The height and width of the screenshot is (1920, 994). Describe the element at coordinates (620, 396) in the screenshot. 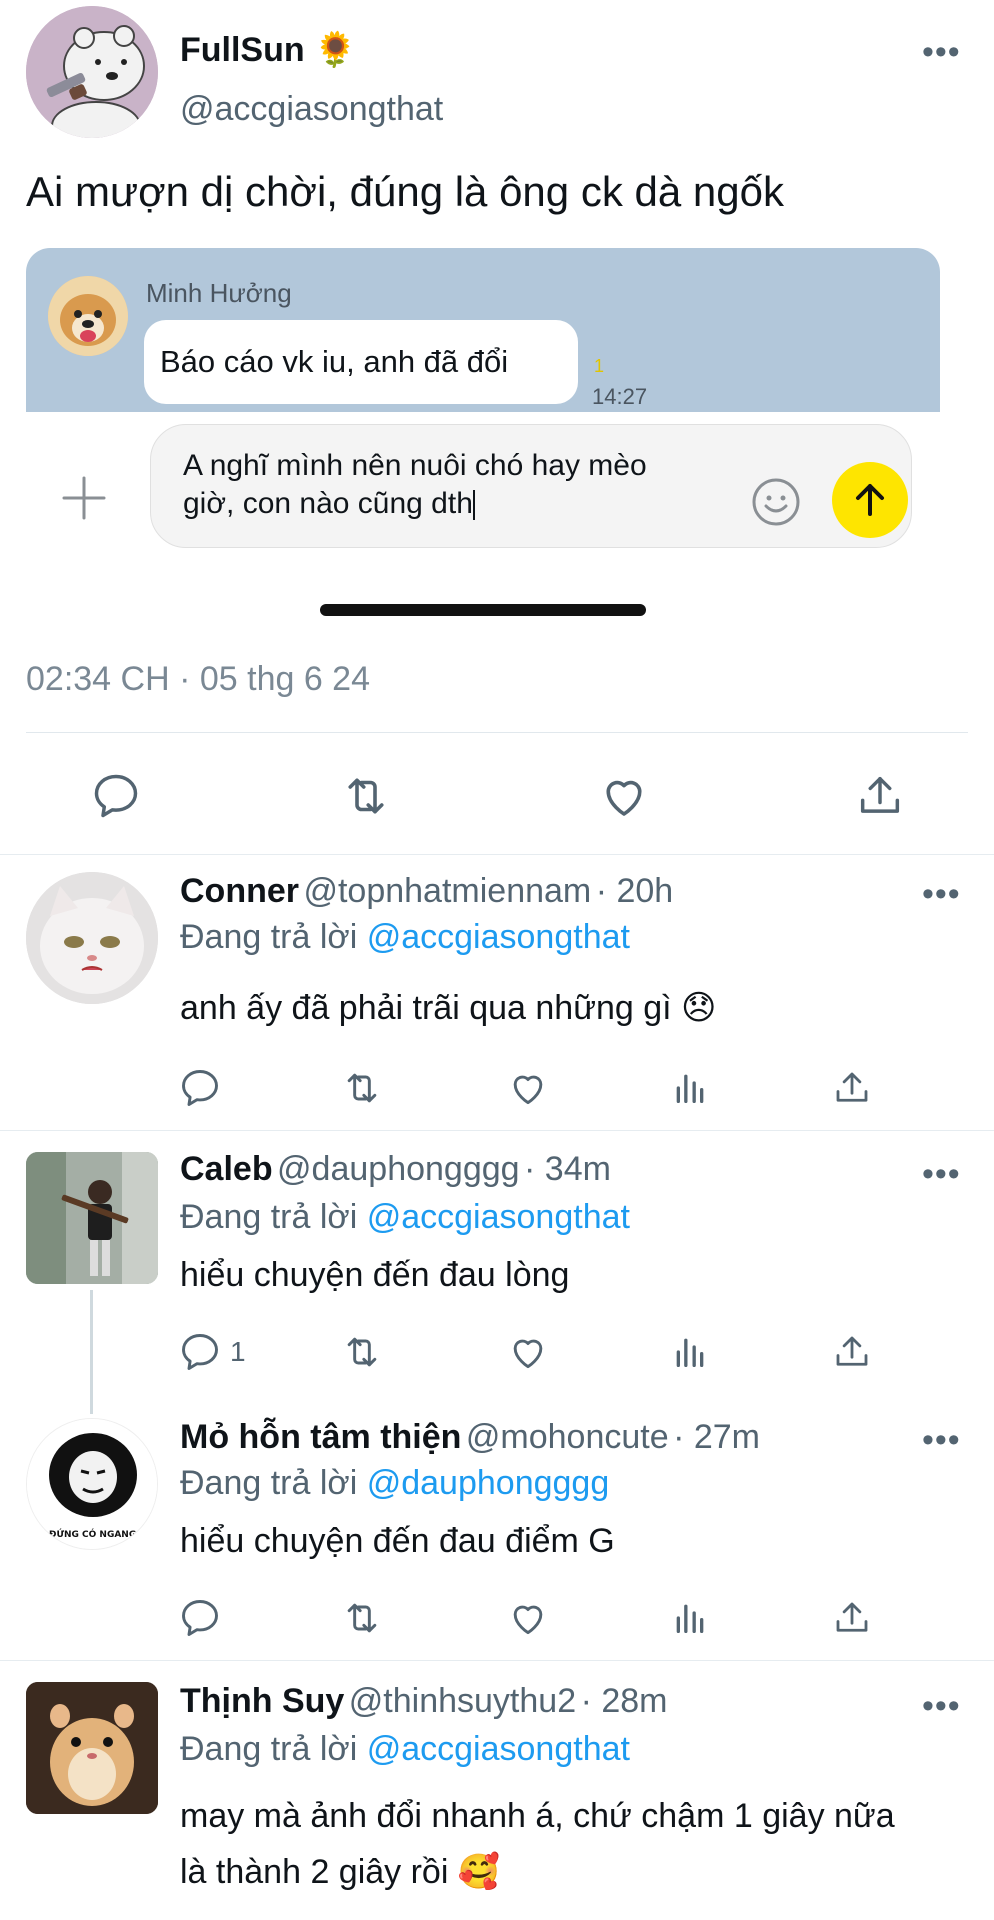

I see `chat-message-time: 14:27` at that location.